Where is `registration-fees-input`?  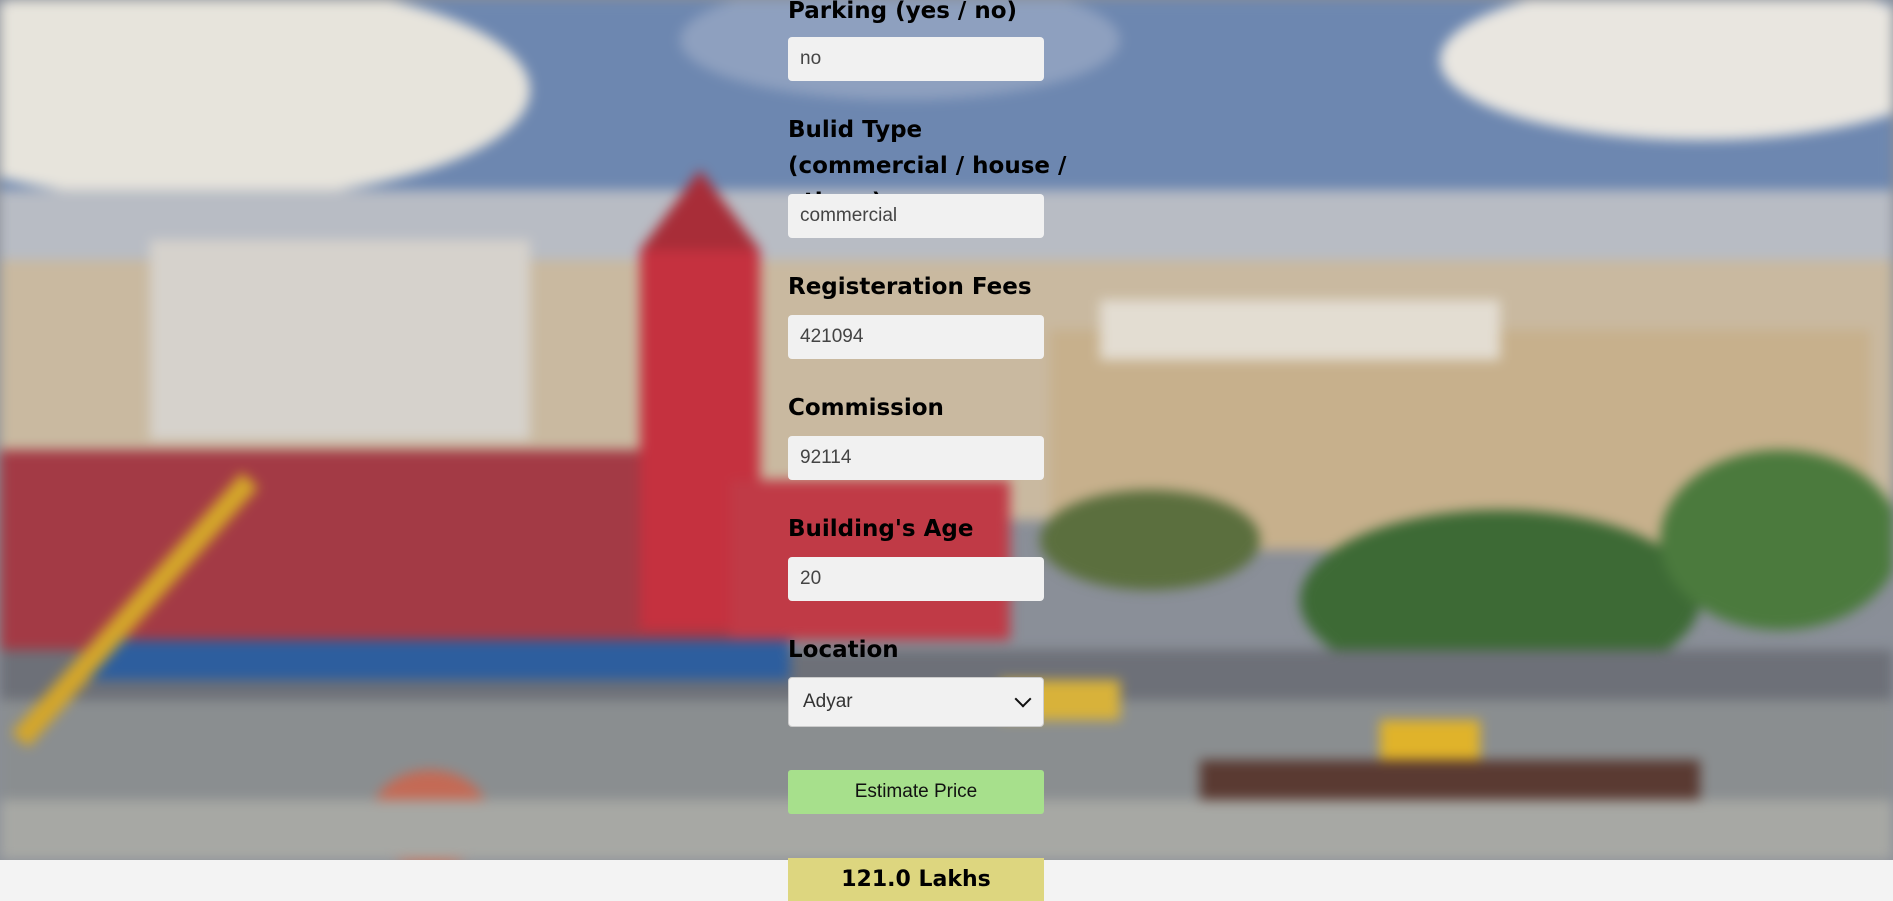
registration-fees-input is located at coordinates (916, 337).